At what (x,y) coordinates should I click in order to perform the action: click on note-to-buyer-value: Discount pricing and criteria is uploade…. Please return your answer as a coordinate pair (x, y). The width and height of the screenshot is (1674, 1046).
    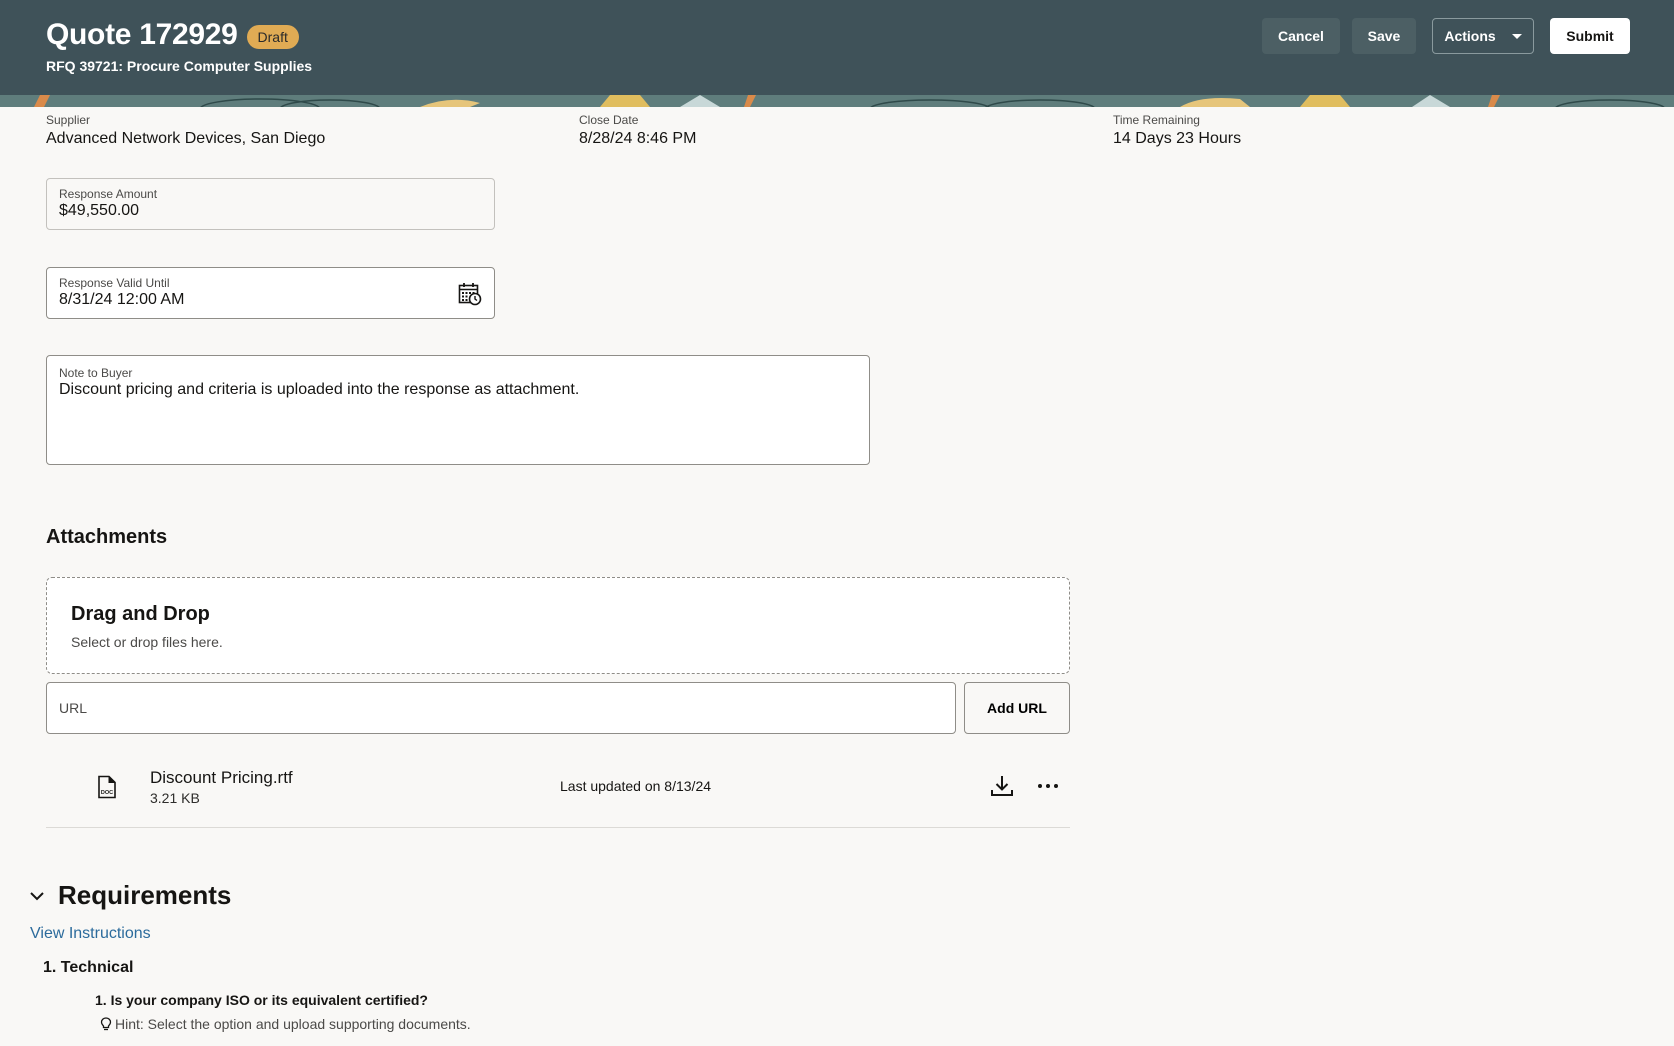
    Looking at the image, I should click on (458, 390).